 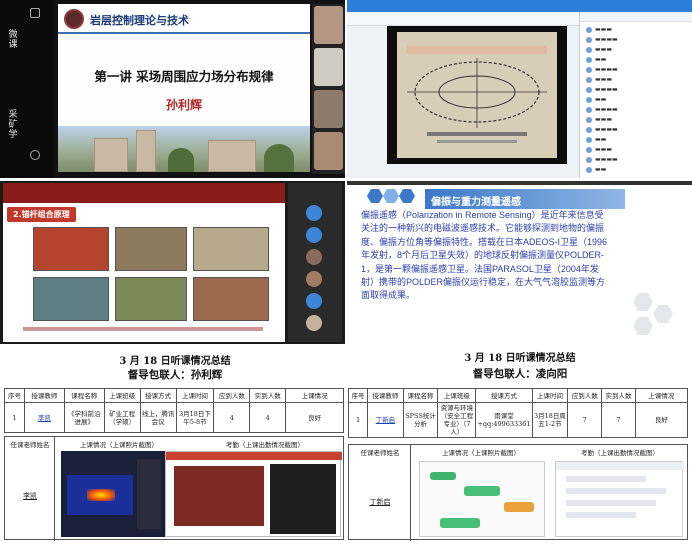 What do you see at coordinates (585, 420) in the screenshot?
I see `cell: 7` at bounding box center [585, 420].